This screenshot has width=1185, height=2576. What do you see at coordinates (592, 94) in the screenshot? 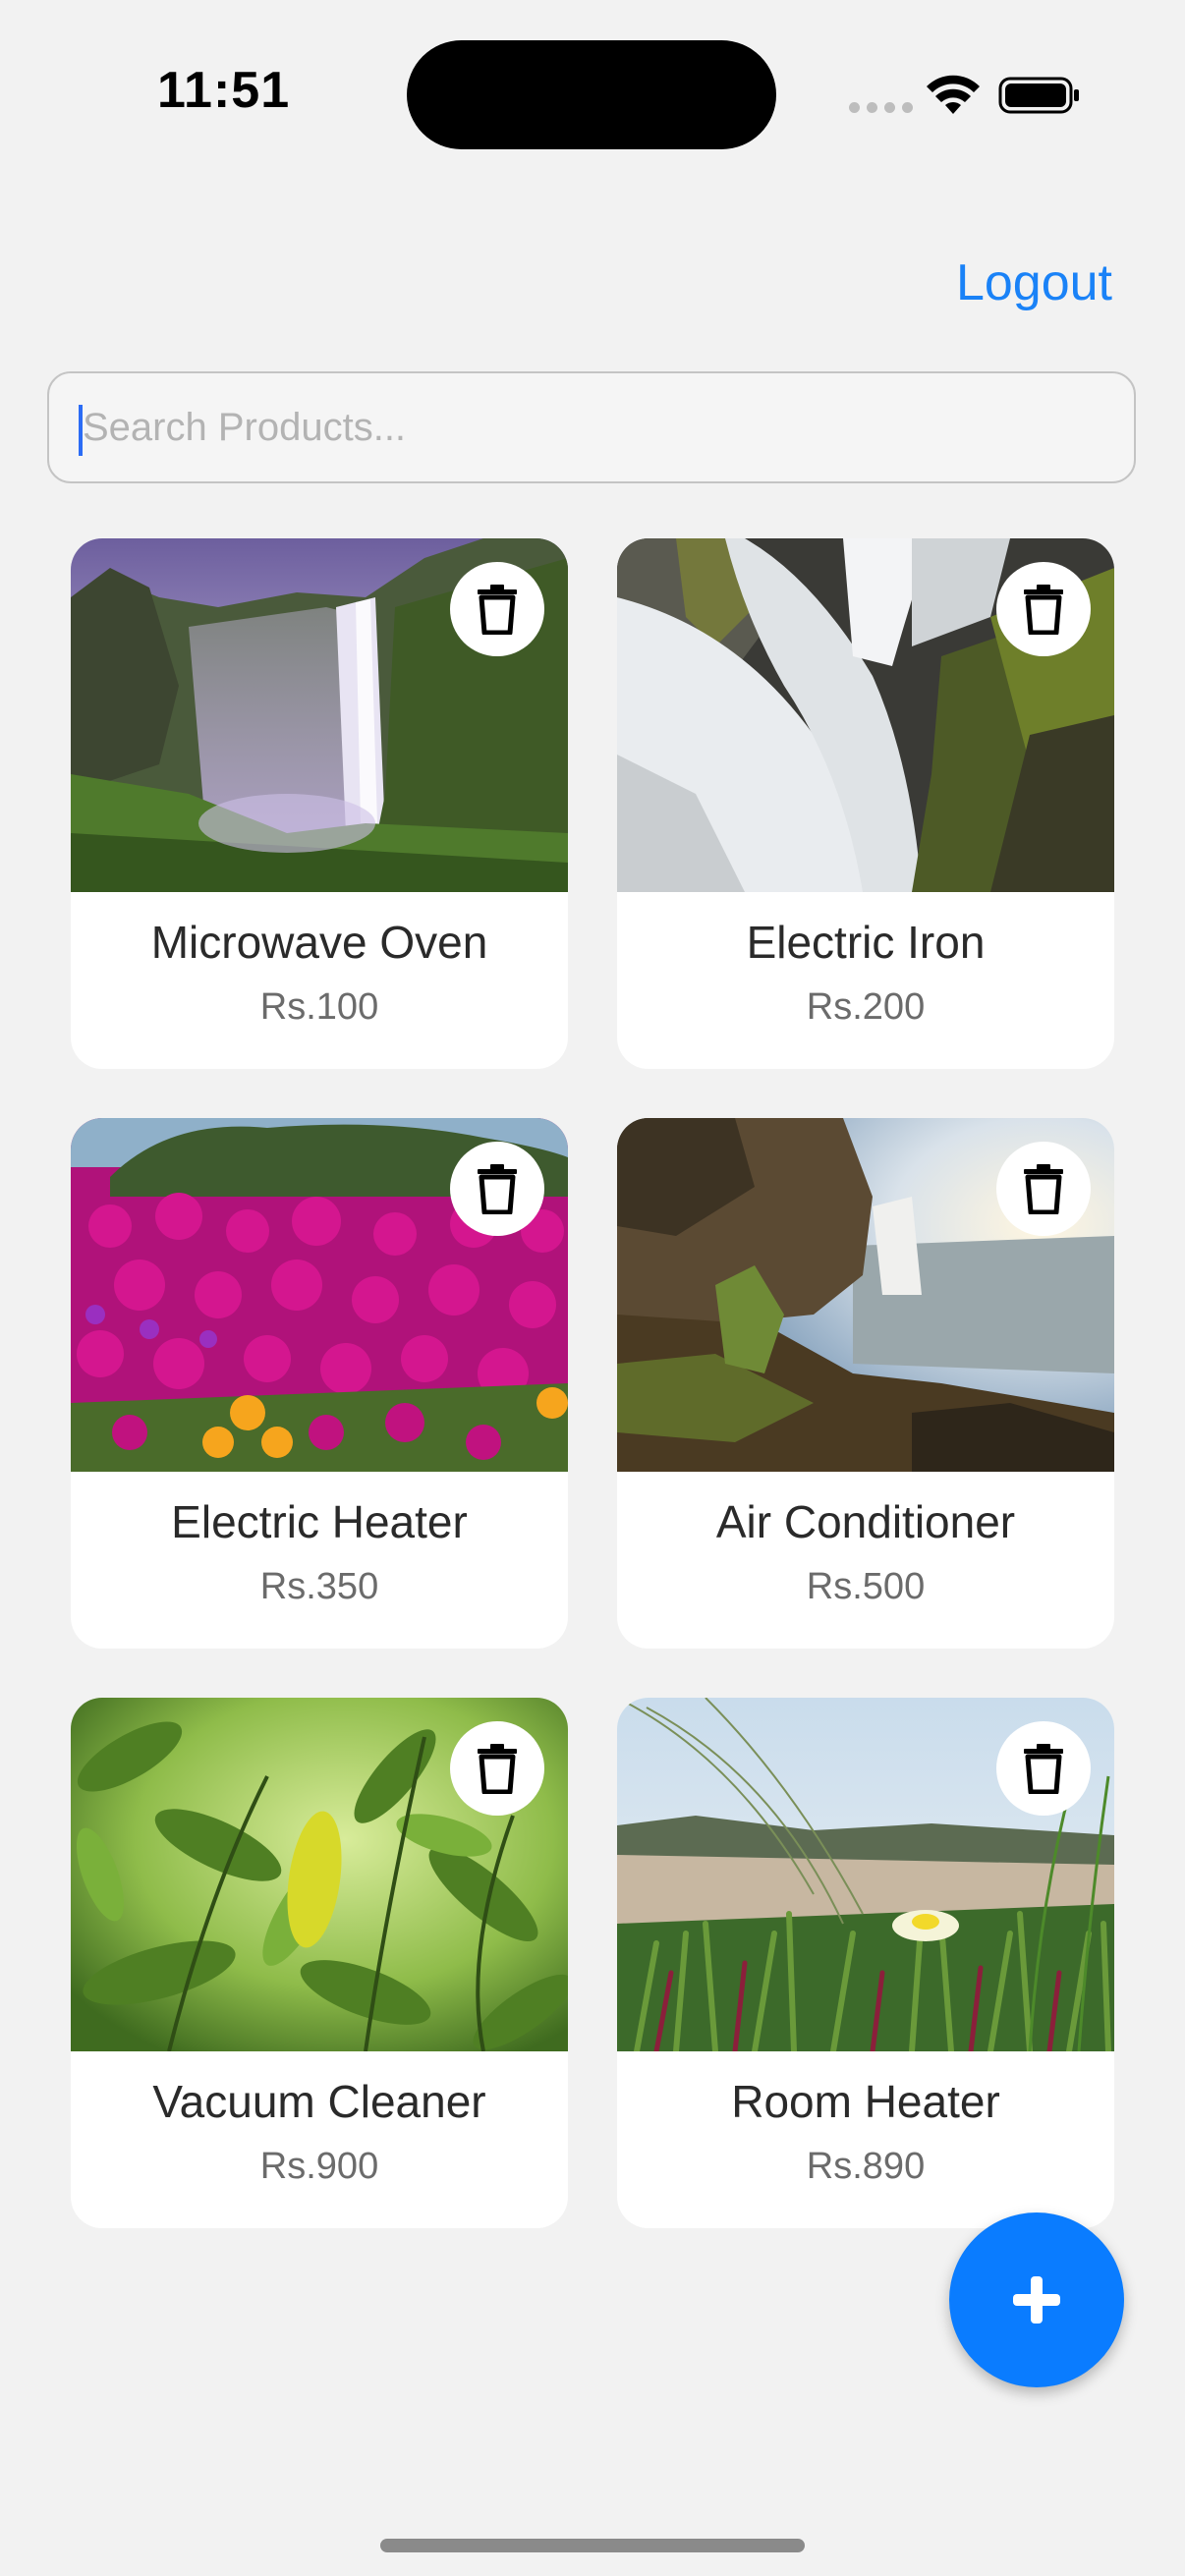
I see `dynamic-island` at bounding box center [592, 94].